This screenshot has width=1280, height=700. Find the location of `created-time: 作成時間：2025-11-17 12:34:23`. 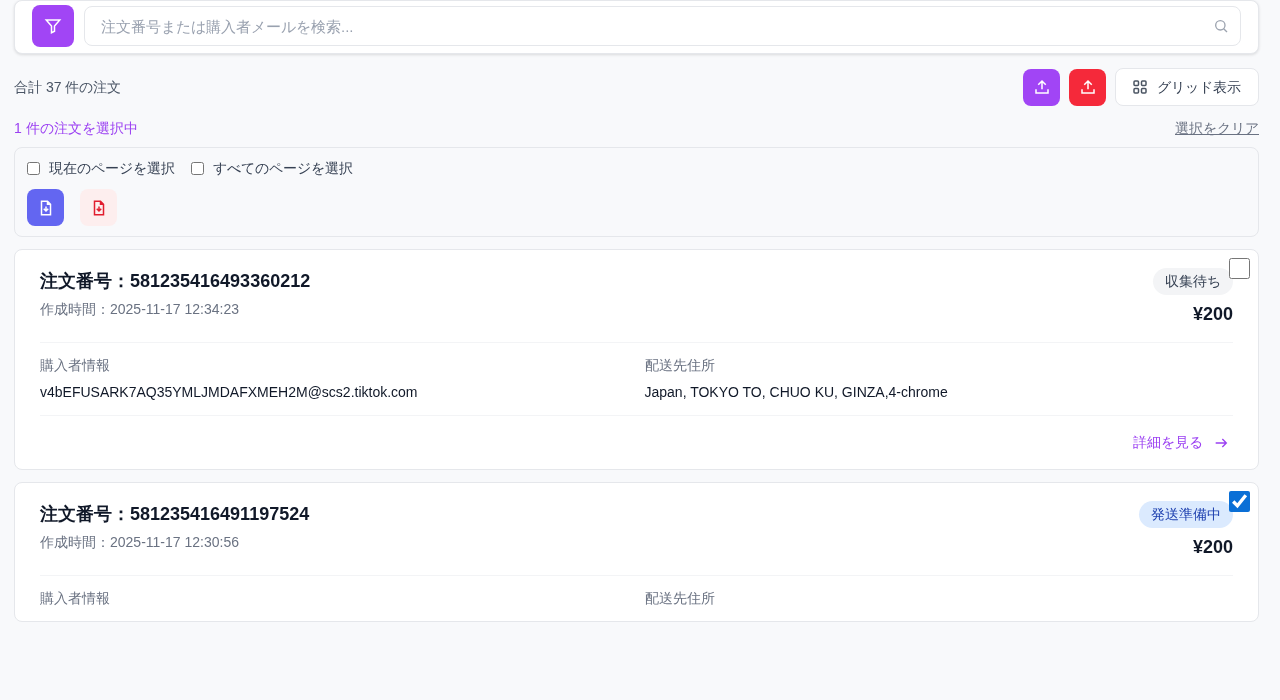

created-time: 作成時間：2025-11-17 12:34:23 is located at coordinates (140, 309).